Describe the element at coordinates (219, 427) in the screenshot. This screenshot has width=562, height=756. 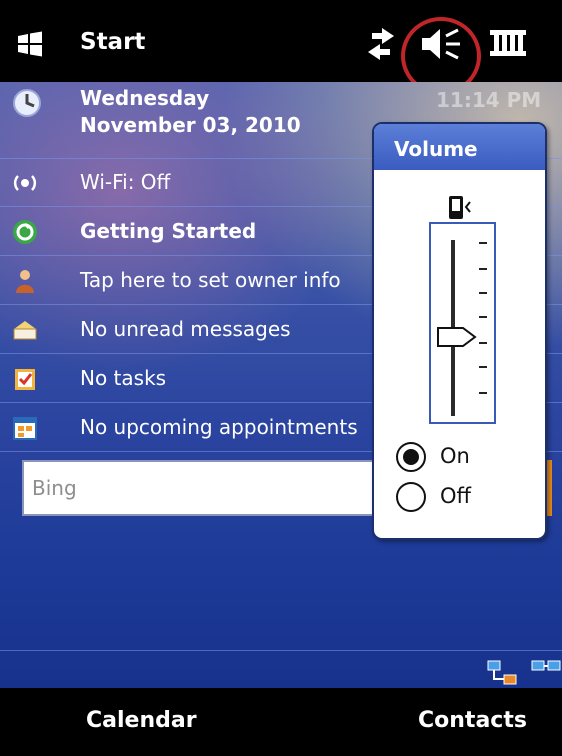
I see `appointments-label: No upcoming appointments` at that location.